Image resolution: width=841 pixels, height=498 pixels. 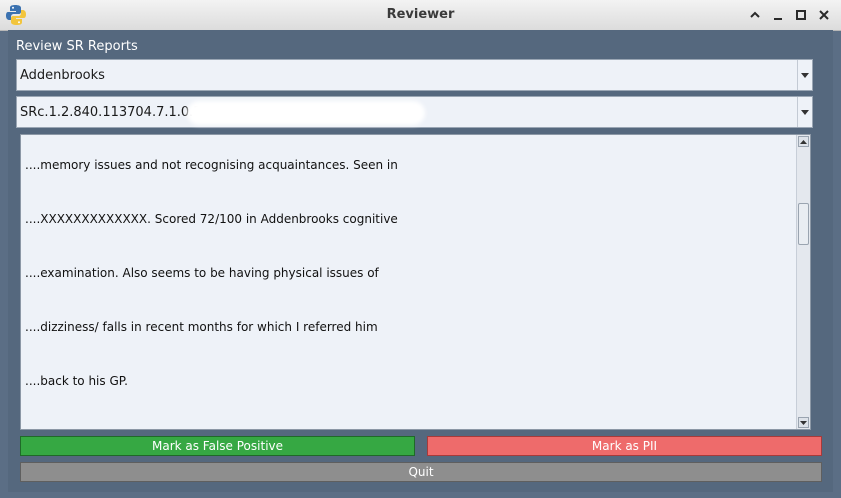 I want to click on site-select: Addenbrooks, so click(x=414, y=75).